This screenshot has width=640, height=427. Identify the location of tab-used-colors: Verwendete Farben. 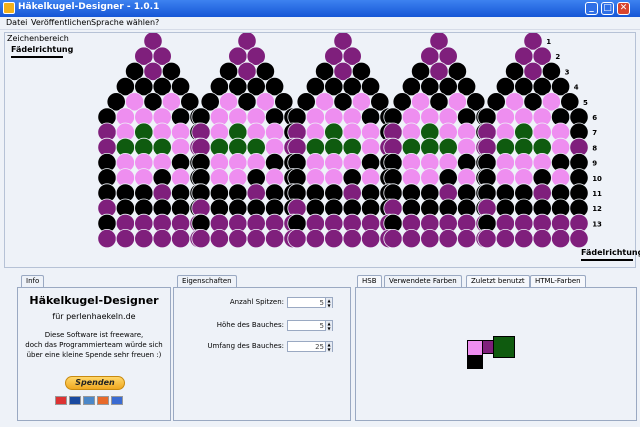
(423, 281).